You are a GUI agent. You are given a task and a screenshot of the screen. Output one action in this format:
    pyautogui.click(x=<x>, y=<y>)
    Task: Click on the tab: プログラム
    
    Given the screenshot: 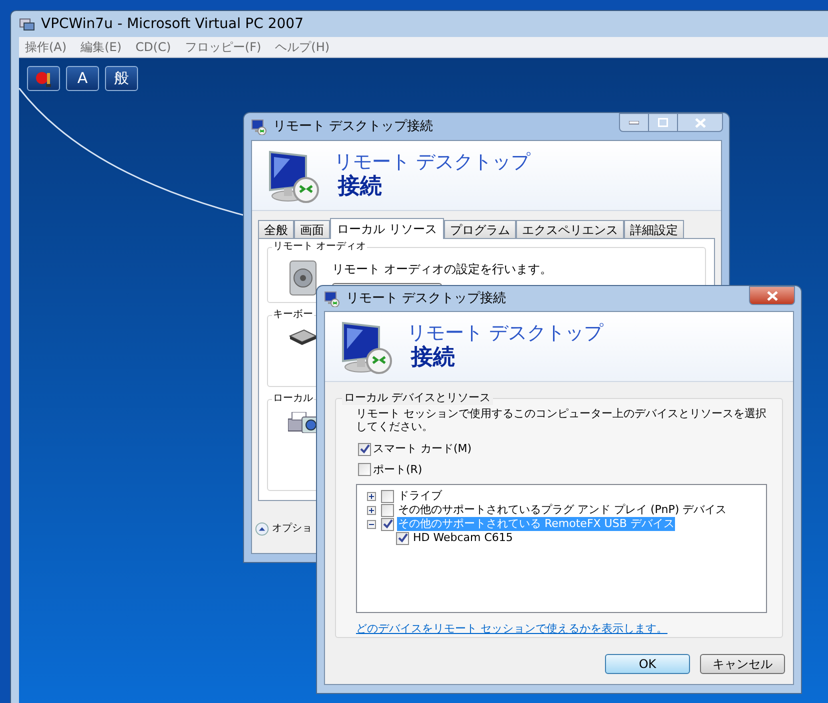 What is the action you would take?
    pyautogui.click(x=480, y=229)
    